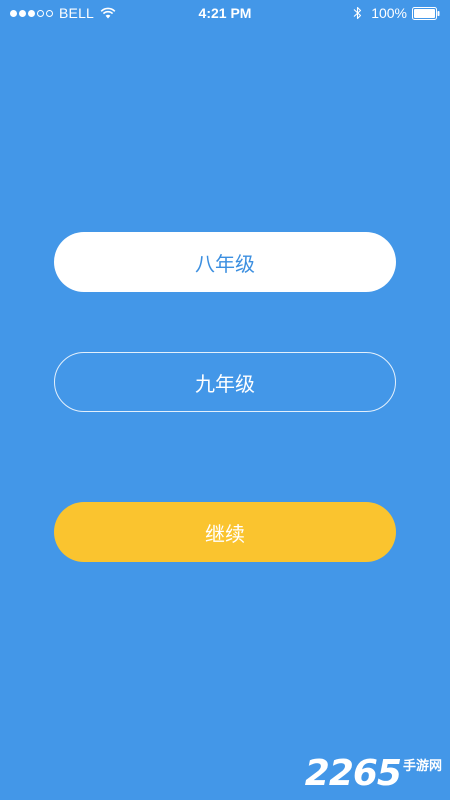  What do you see at coordinates (225, 262) in the screenshot?
I see `grade-8-option: 八年级` at bounding box center [225, 262].